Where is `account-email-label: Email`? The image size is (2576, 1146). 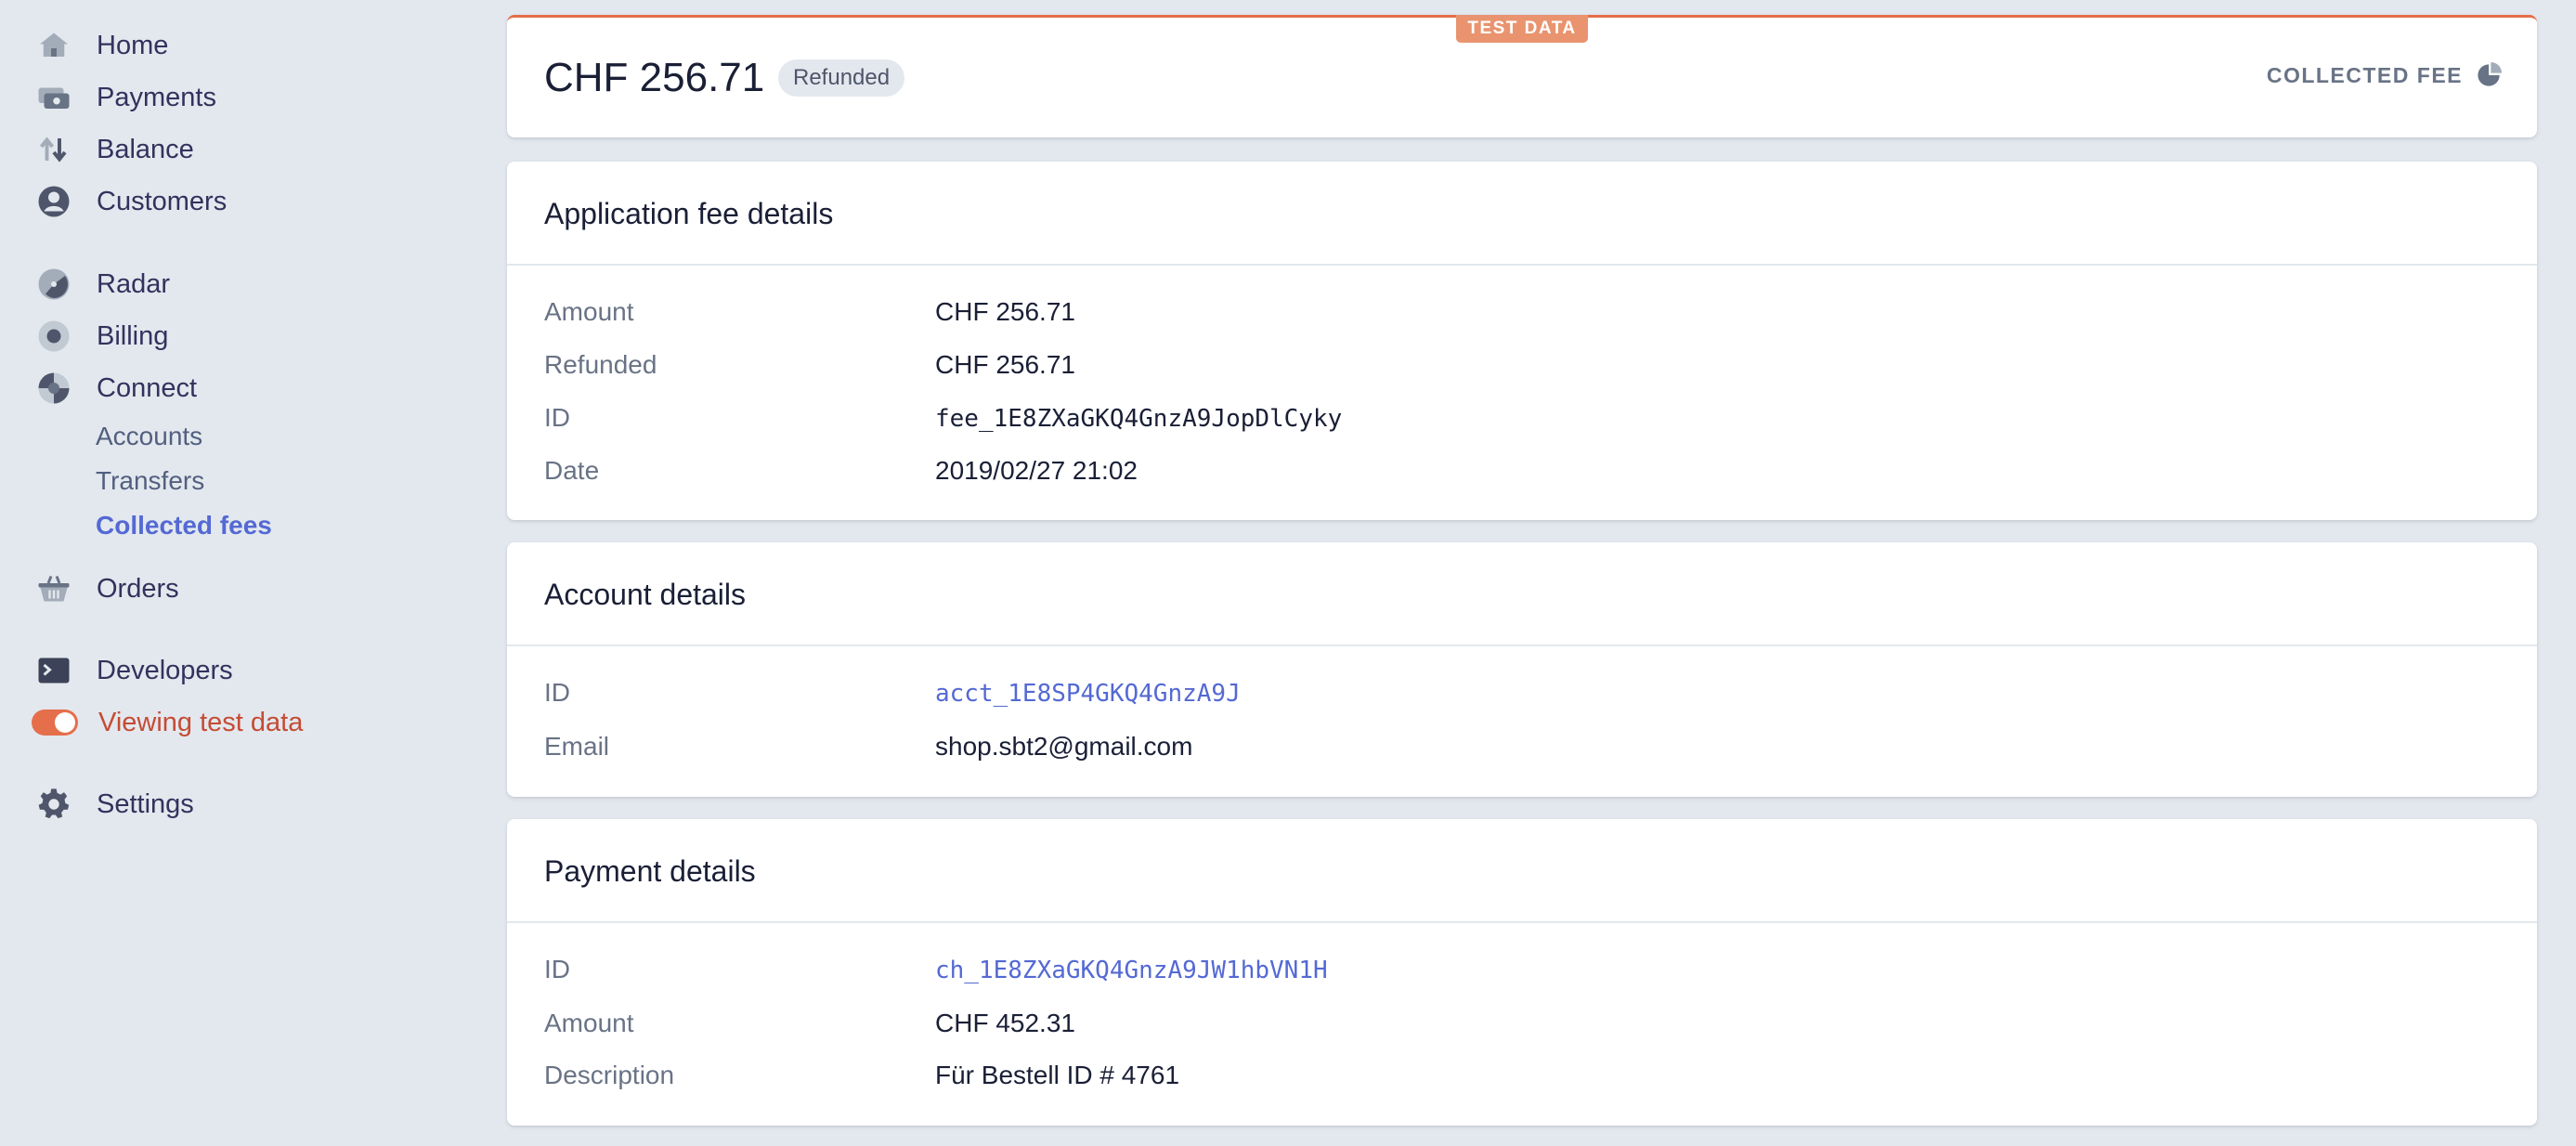
account-email-label: Email is located at coordinates (577, 746).